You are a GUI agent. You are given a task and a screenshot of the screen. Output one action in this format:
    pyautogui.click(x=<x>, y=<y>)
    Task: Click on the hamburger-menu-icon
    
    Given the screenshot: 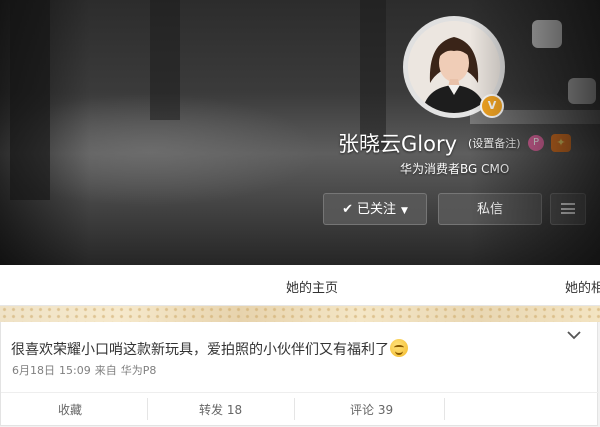 What is the action you would take?
    pyautogui.click(x=568, y=208)
    